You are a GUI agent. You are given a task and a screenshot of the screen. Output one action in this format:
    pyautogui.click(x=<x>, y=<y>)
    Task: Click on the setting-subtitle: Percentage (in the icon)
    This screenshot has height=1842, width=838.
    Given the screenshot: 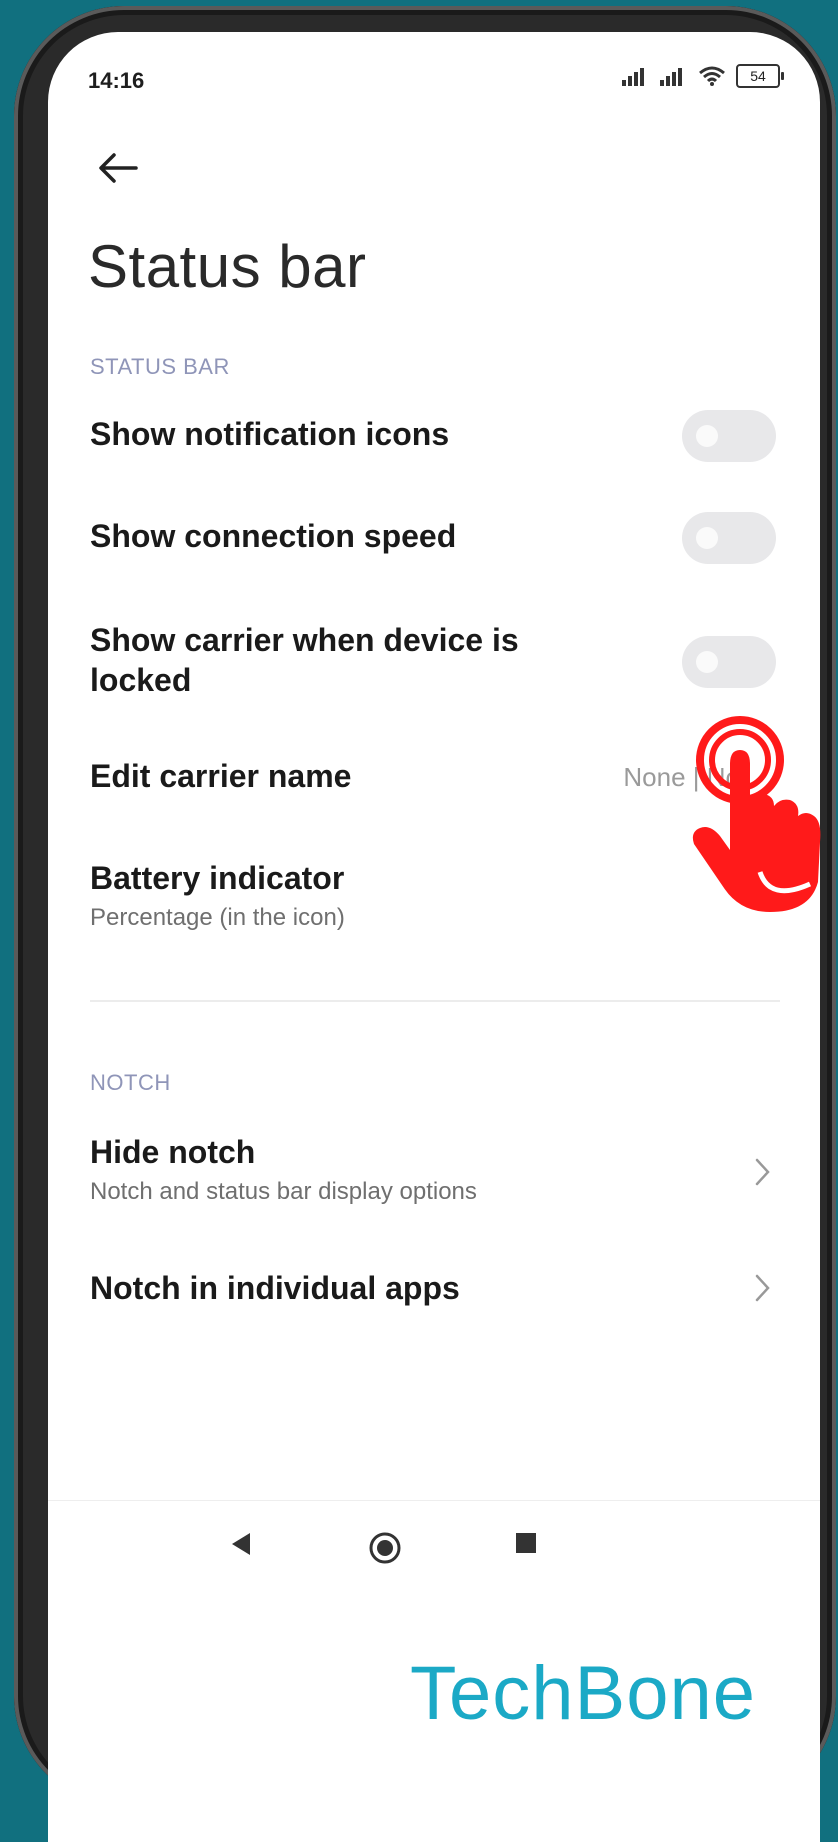 What is the action you would take?
    pyautogui.click(x=217, y=917)
    